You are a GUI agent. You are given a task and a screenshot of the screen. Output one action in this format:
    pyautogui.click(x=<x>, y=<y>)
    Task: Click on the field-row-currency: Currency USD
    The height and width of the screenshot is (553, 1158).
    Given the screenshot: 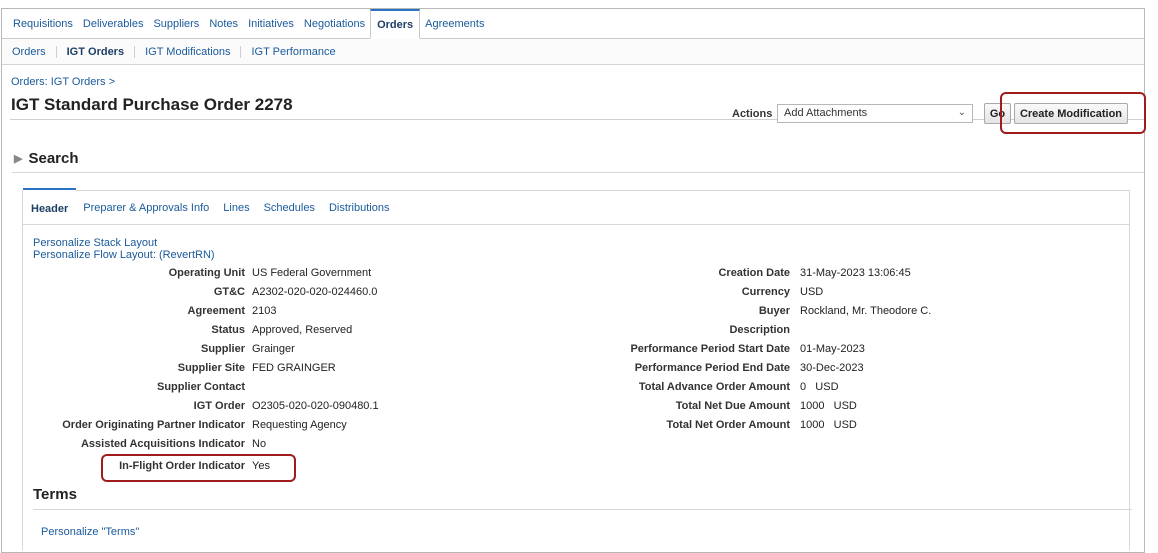 What is the action you would take?
    pyautogui.click(x=550, y=293)
    